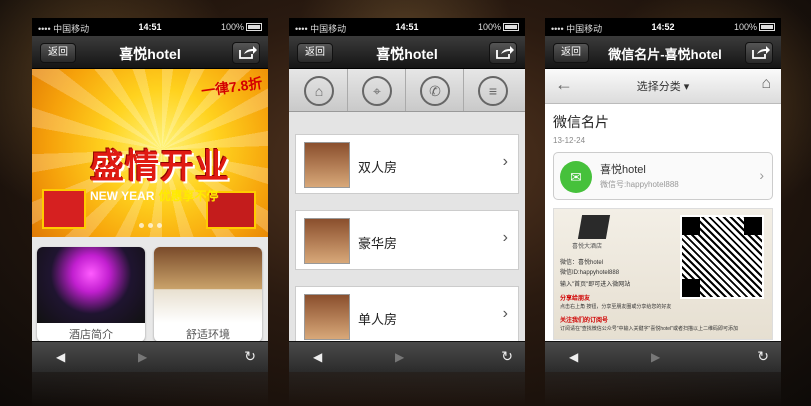  I want to click on location-button: ⌖, so click(376, 90).